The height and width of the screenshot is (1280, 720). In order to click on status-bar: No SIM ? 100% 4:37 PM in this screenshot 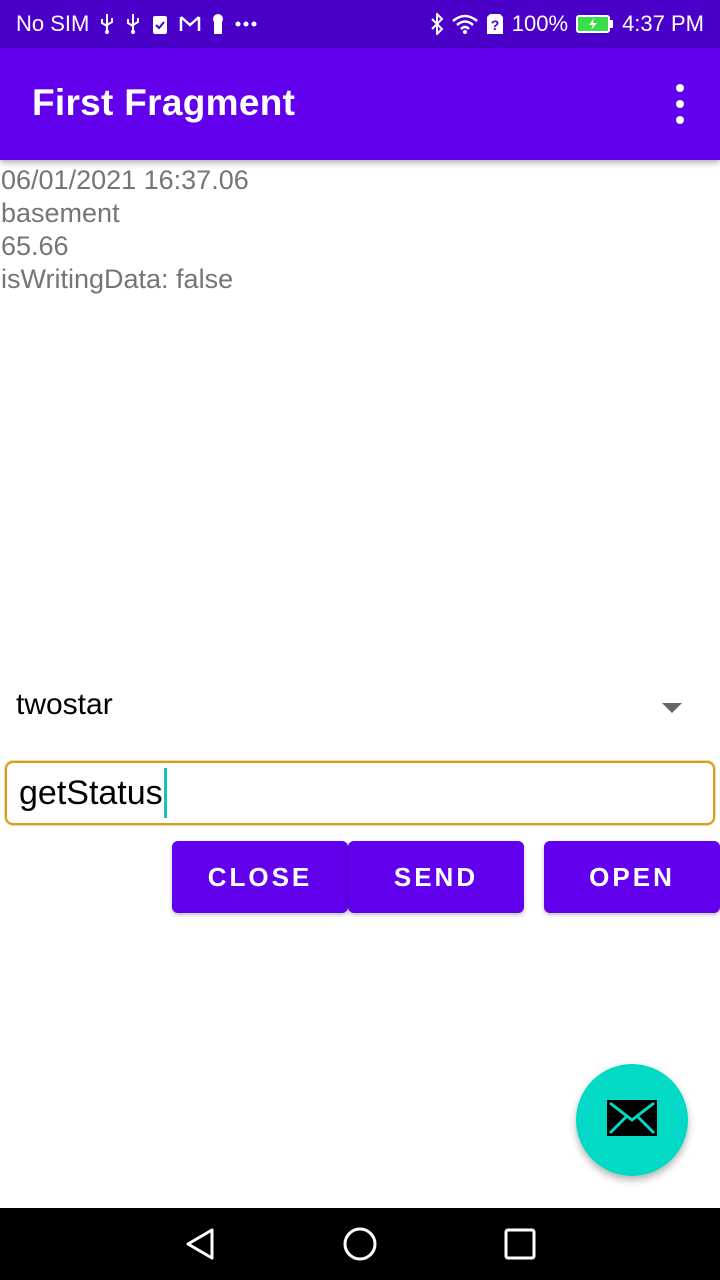, I will do `click(360, 24)`.